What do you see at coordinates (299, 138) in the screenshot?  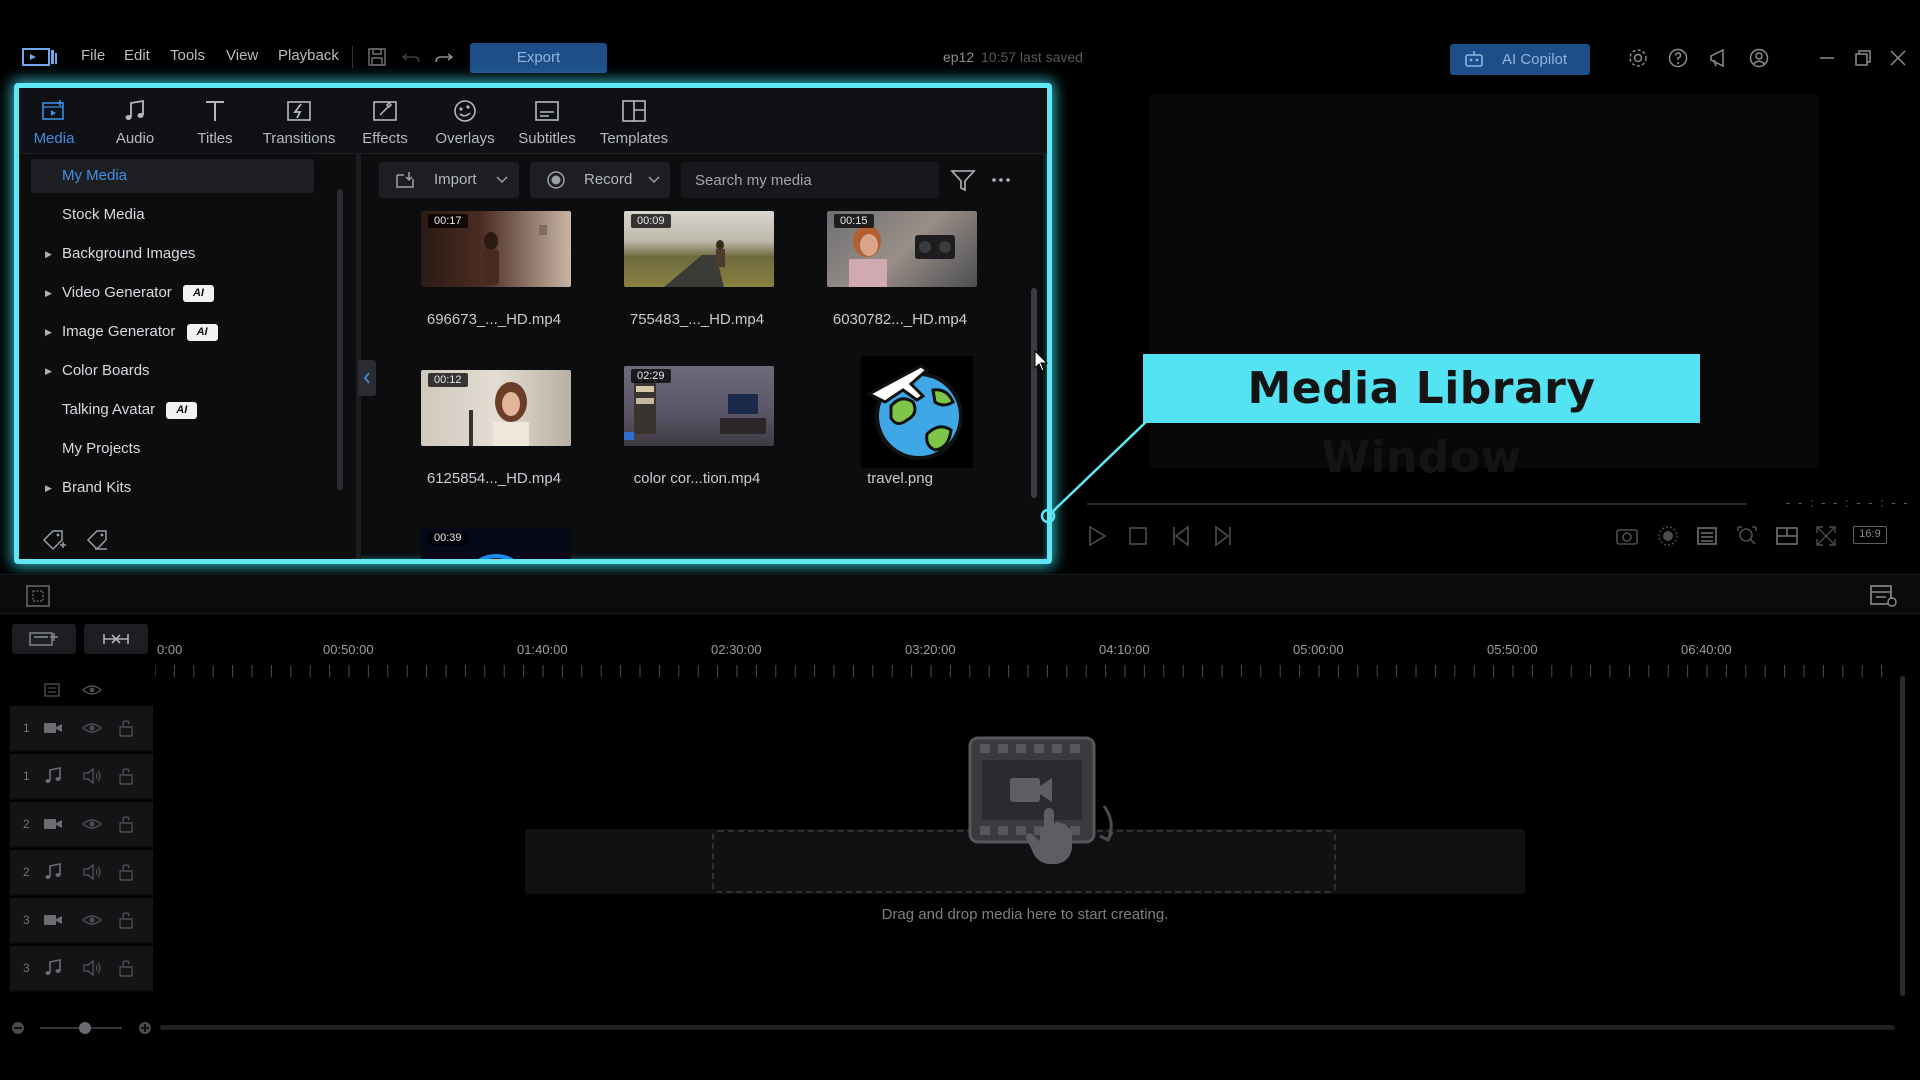 I see `tab-transitions-label: Transitions` at bounding box center [299, 138].